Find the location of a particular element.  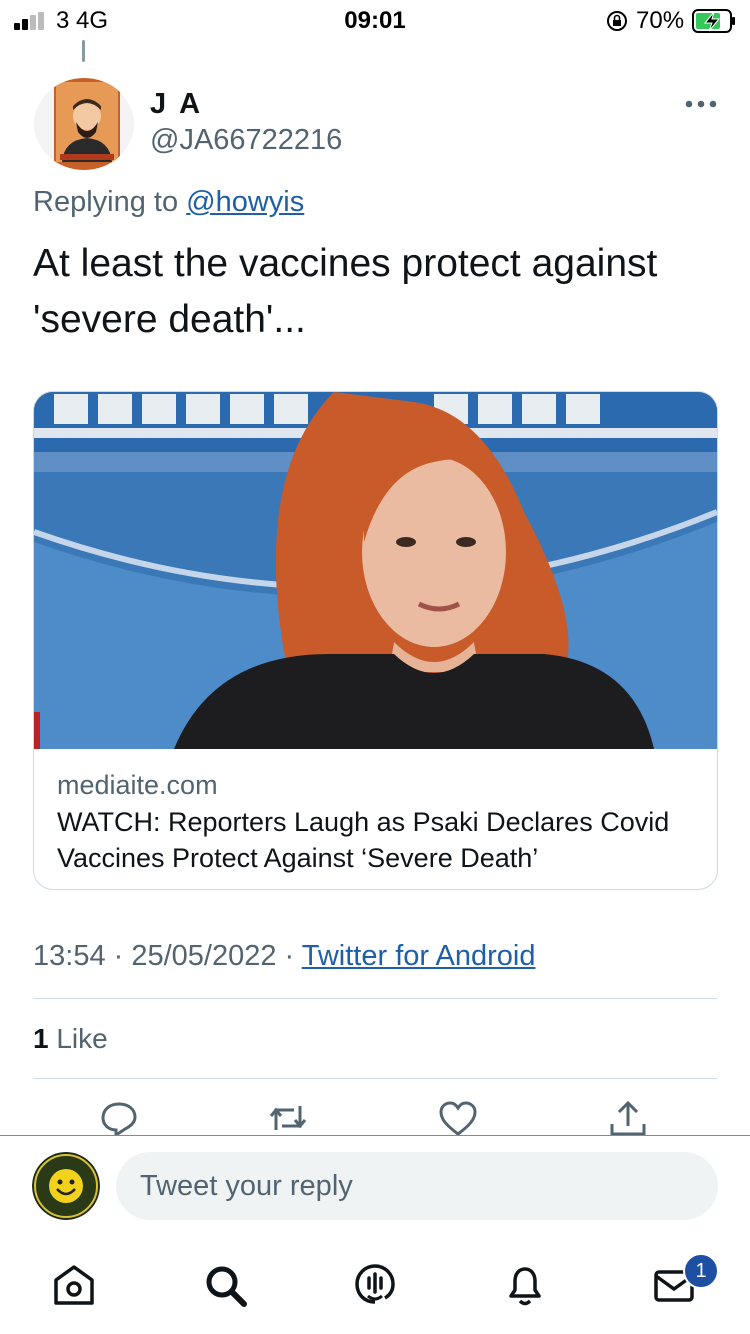

messages-badge: 1 is located at coordinates (701, 1271).